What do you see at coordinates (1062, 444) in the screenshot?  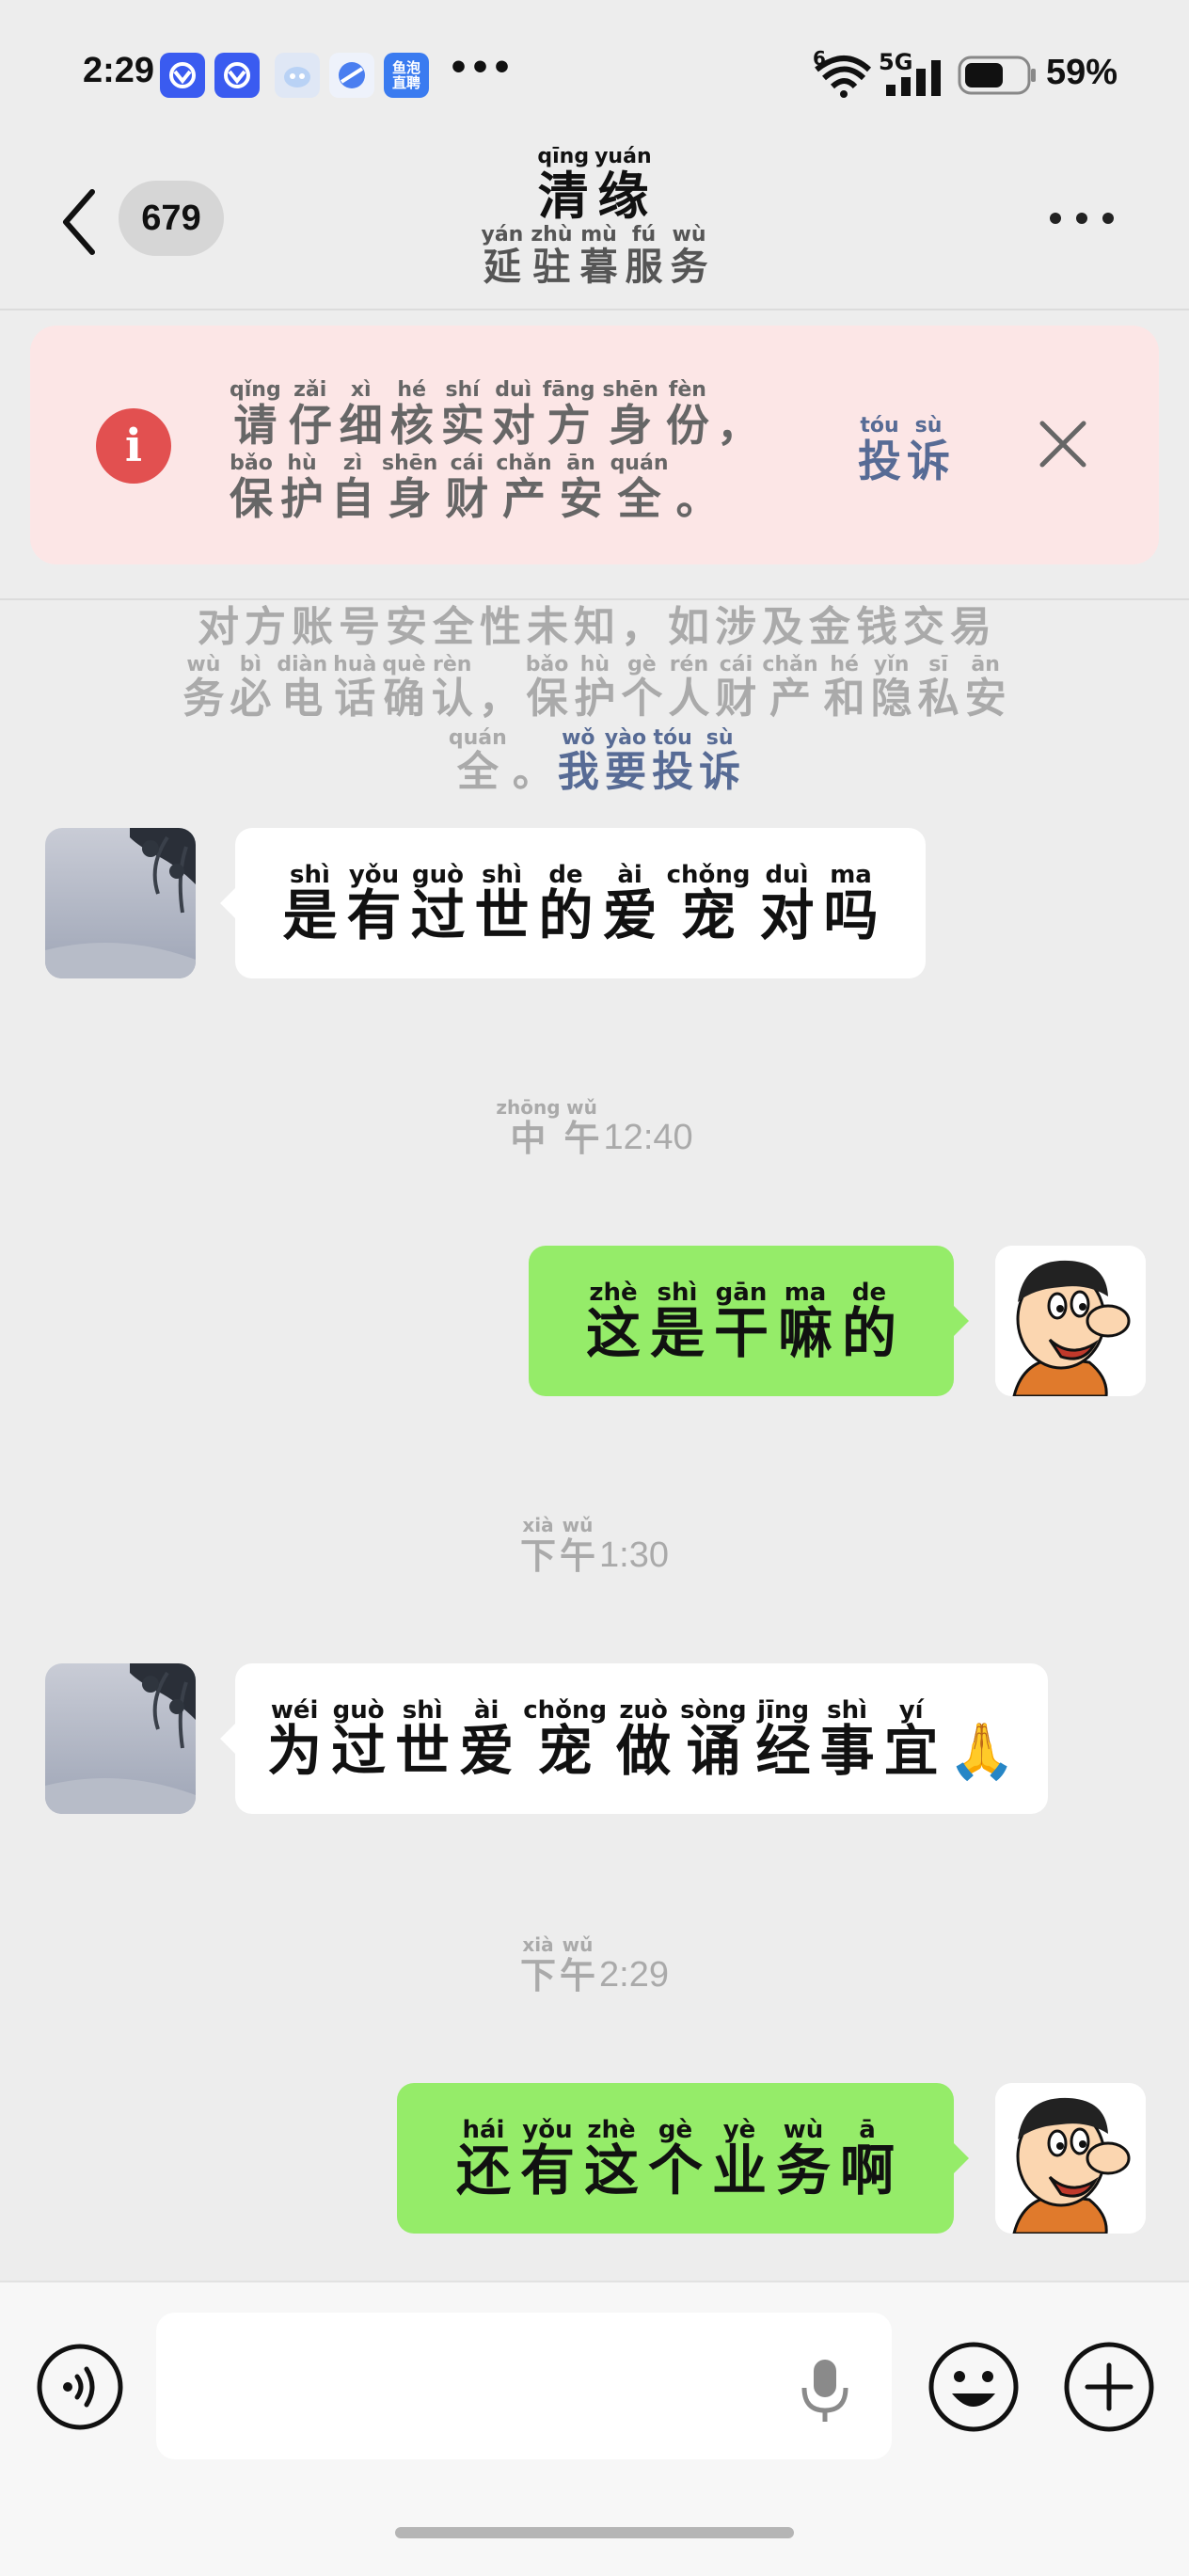 I see `close-icon` at bounding box center [1062, 444].